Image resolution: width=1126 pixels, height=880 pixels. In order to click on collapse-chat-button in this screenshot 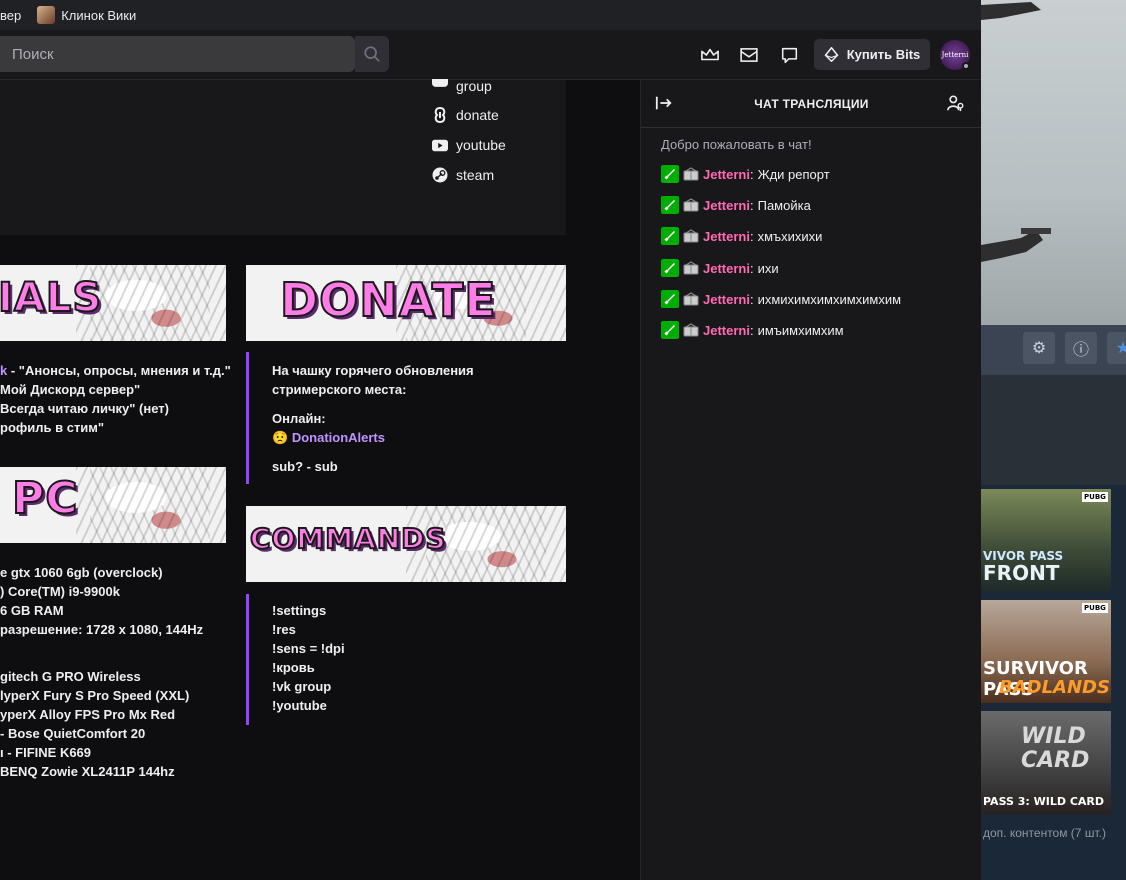, I will do `click(665, 104)`.